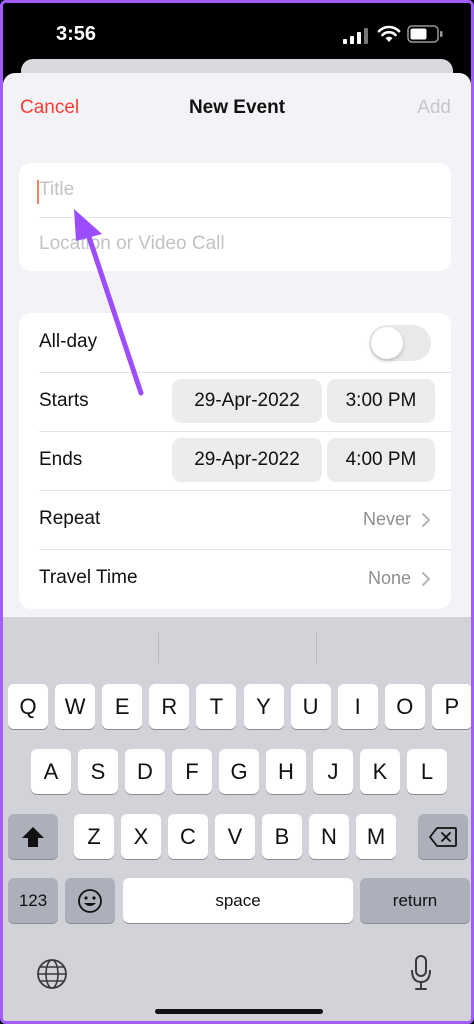  Describe the element at coordinates (98, 771) in the screenshot. I see `key-s: S` at that location.